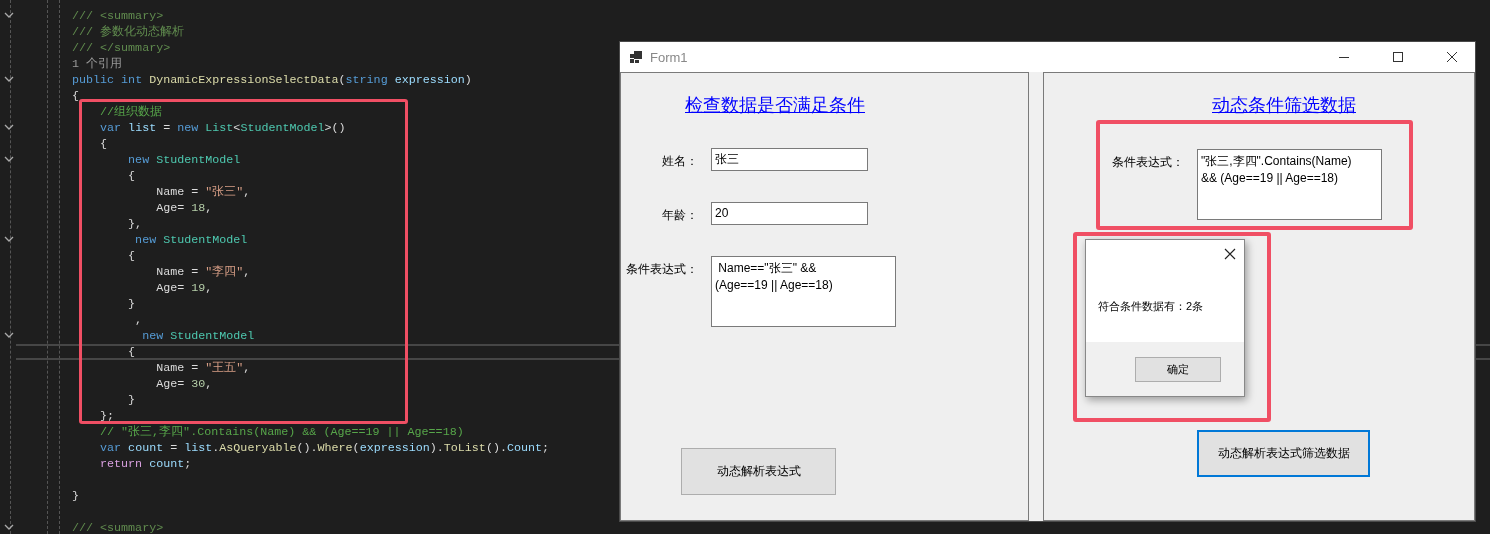  Describe the element at coordinates (803, 291) in the screenshot. I see `expression-textarea: Name=="张三" && (Age==19 || Age==18)` at that location.